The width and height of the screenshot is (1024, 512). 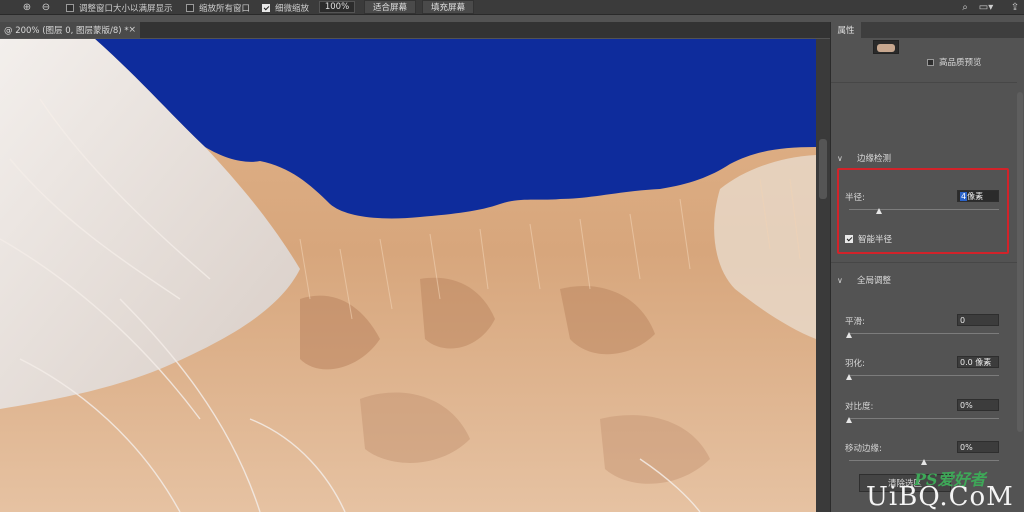 I want to click on document-tab-strip: @ 200% (图层 0, 图层蒙版/8) * ×, so click(x=415, y=30).